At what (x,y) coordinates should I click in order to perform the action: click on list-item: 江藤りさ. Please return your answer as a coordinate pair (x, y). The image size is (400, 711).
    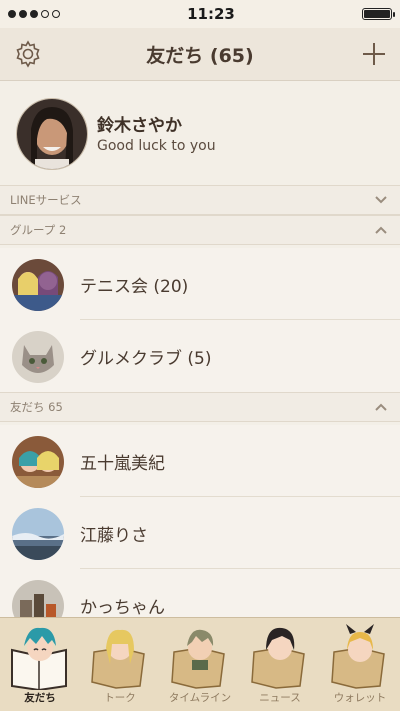
    Looking at the image, I should click on (200, 533).